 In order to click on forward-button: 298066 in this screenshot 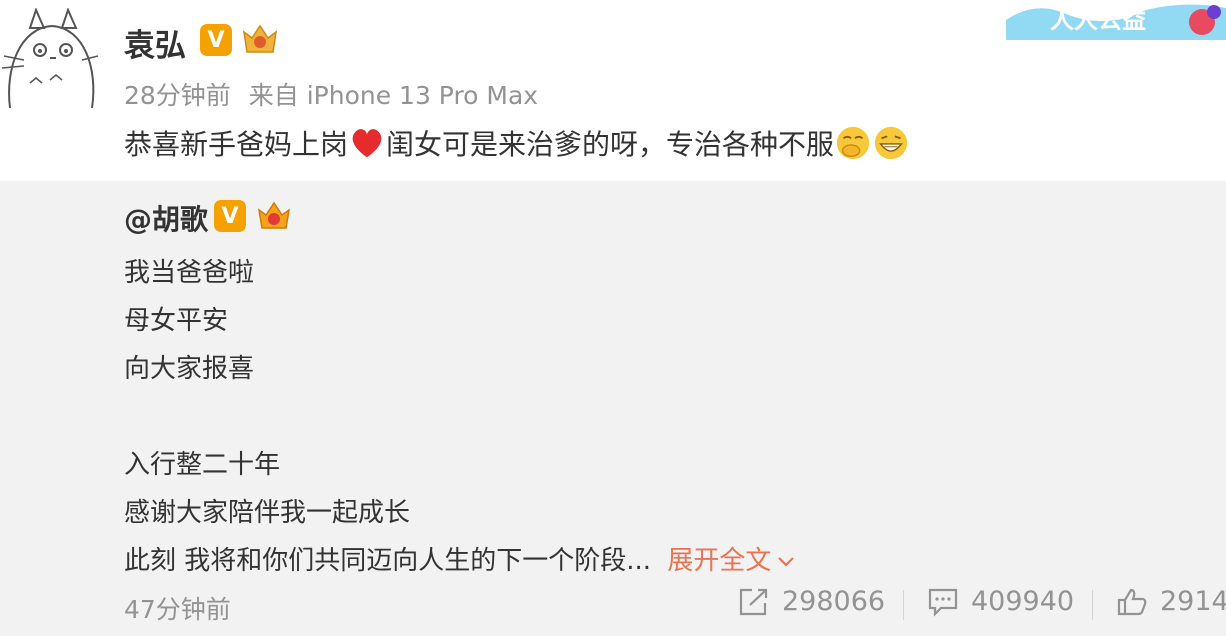, I will do `click(811, 601)`.